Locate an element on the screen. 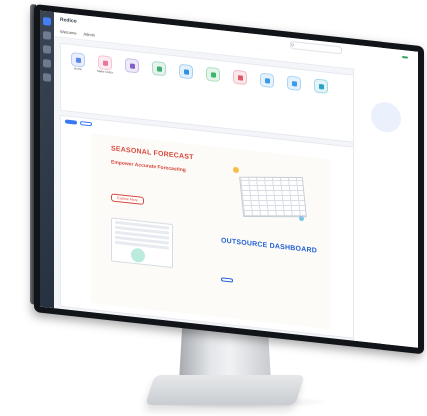 Image resolution: width=427 pixels, height=416 pixels. status-badge is located at coordinates (405, 57).